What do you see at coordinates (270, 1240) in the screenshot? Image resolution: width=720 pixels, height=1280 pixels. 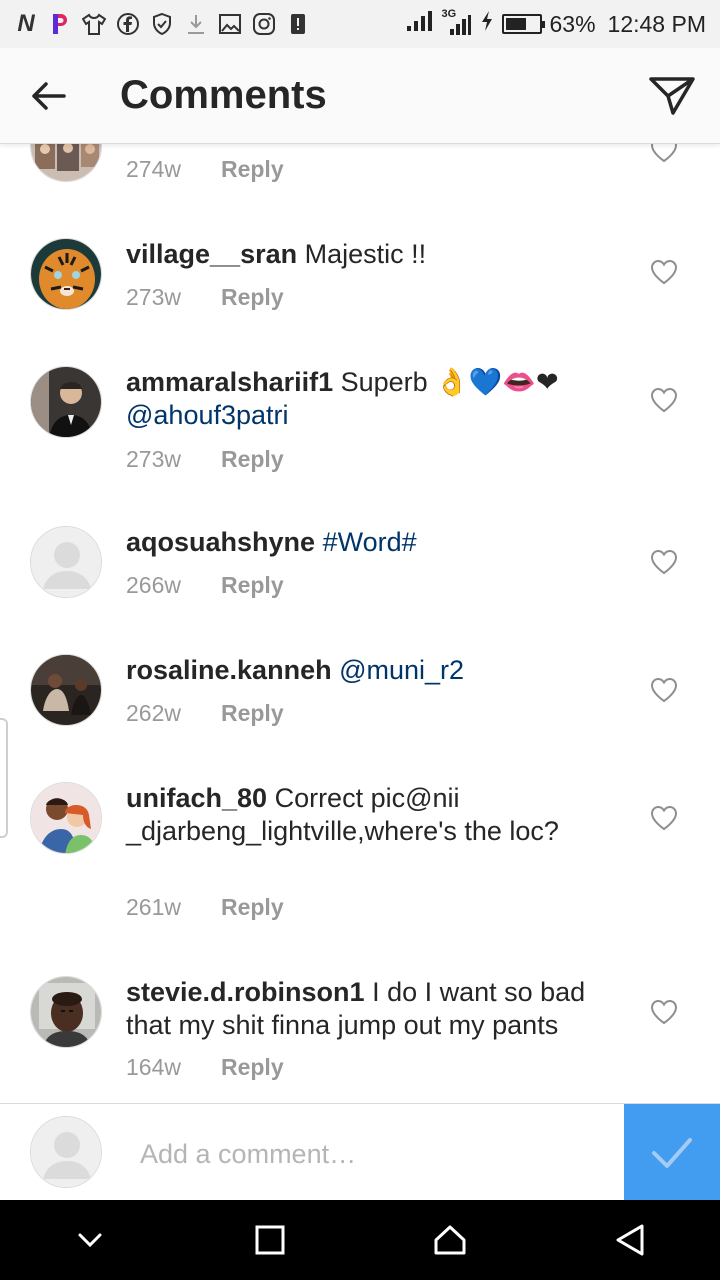 I see `recents-button` at bounding box center [270, 1240].